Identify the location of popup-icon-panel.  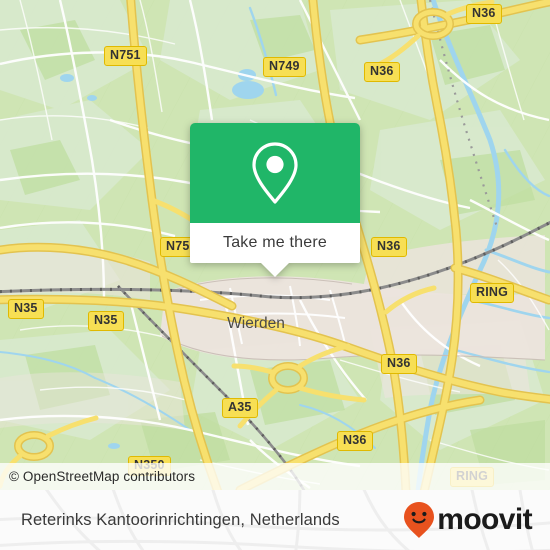
(275, 173).